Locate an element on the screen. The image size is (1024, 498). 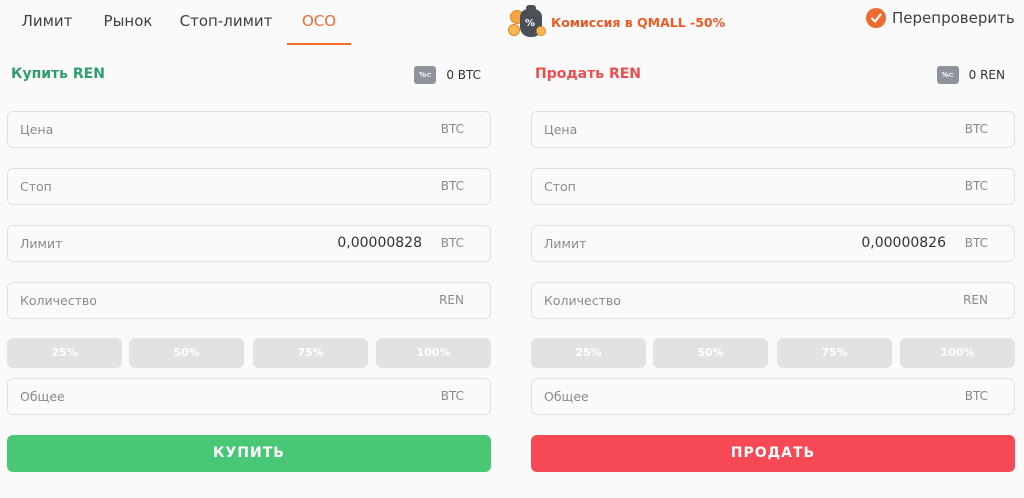
buy-balance-value: 0 BTC is located at coordinates (463, 75).